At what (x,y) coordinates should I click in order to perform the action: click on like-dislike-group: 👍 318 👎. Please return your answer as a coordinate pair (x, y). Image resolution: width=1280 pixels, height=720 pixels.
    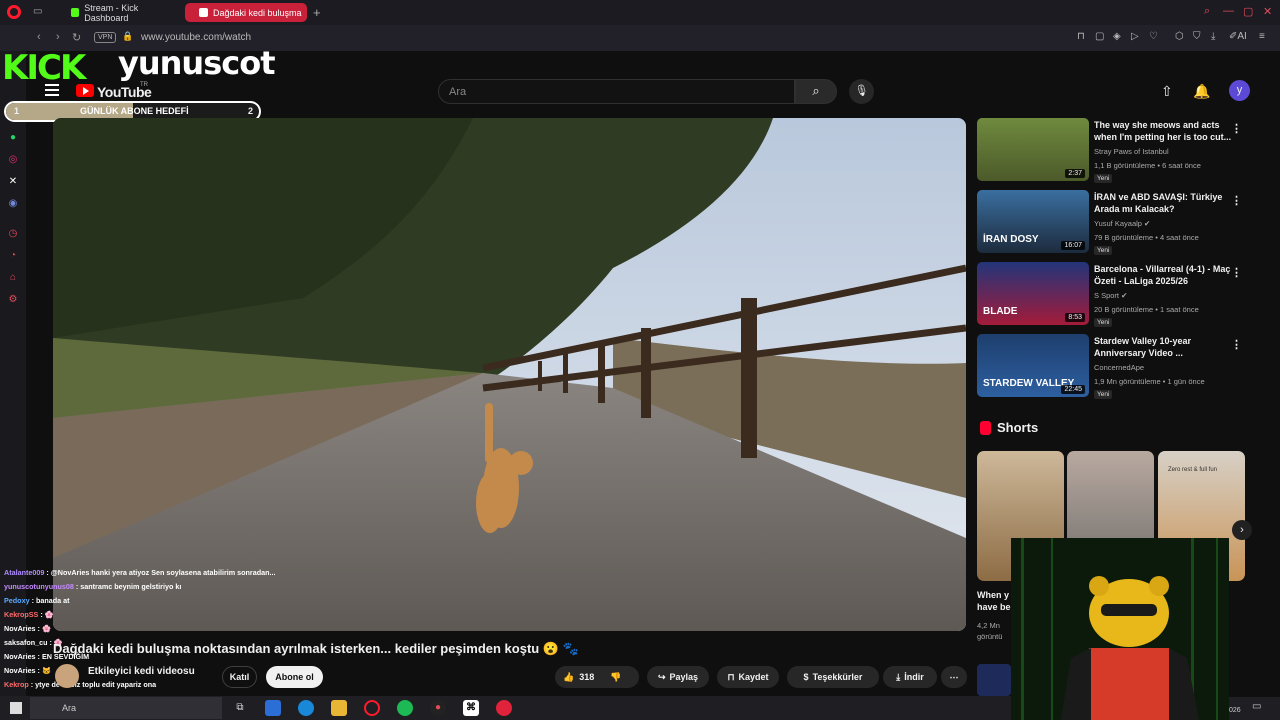
    Looking at the image, I should click on (597, 677).